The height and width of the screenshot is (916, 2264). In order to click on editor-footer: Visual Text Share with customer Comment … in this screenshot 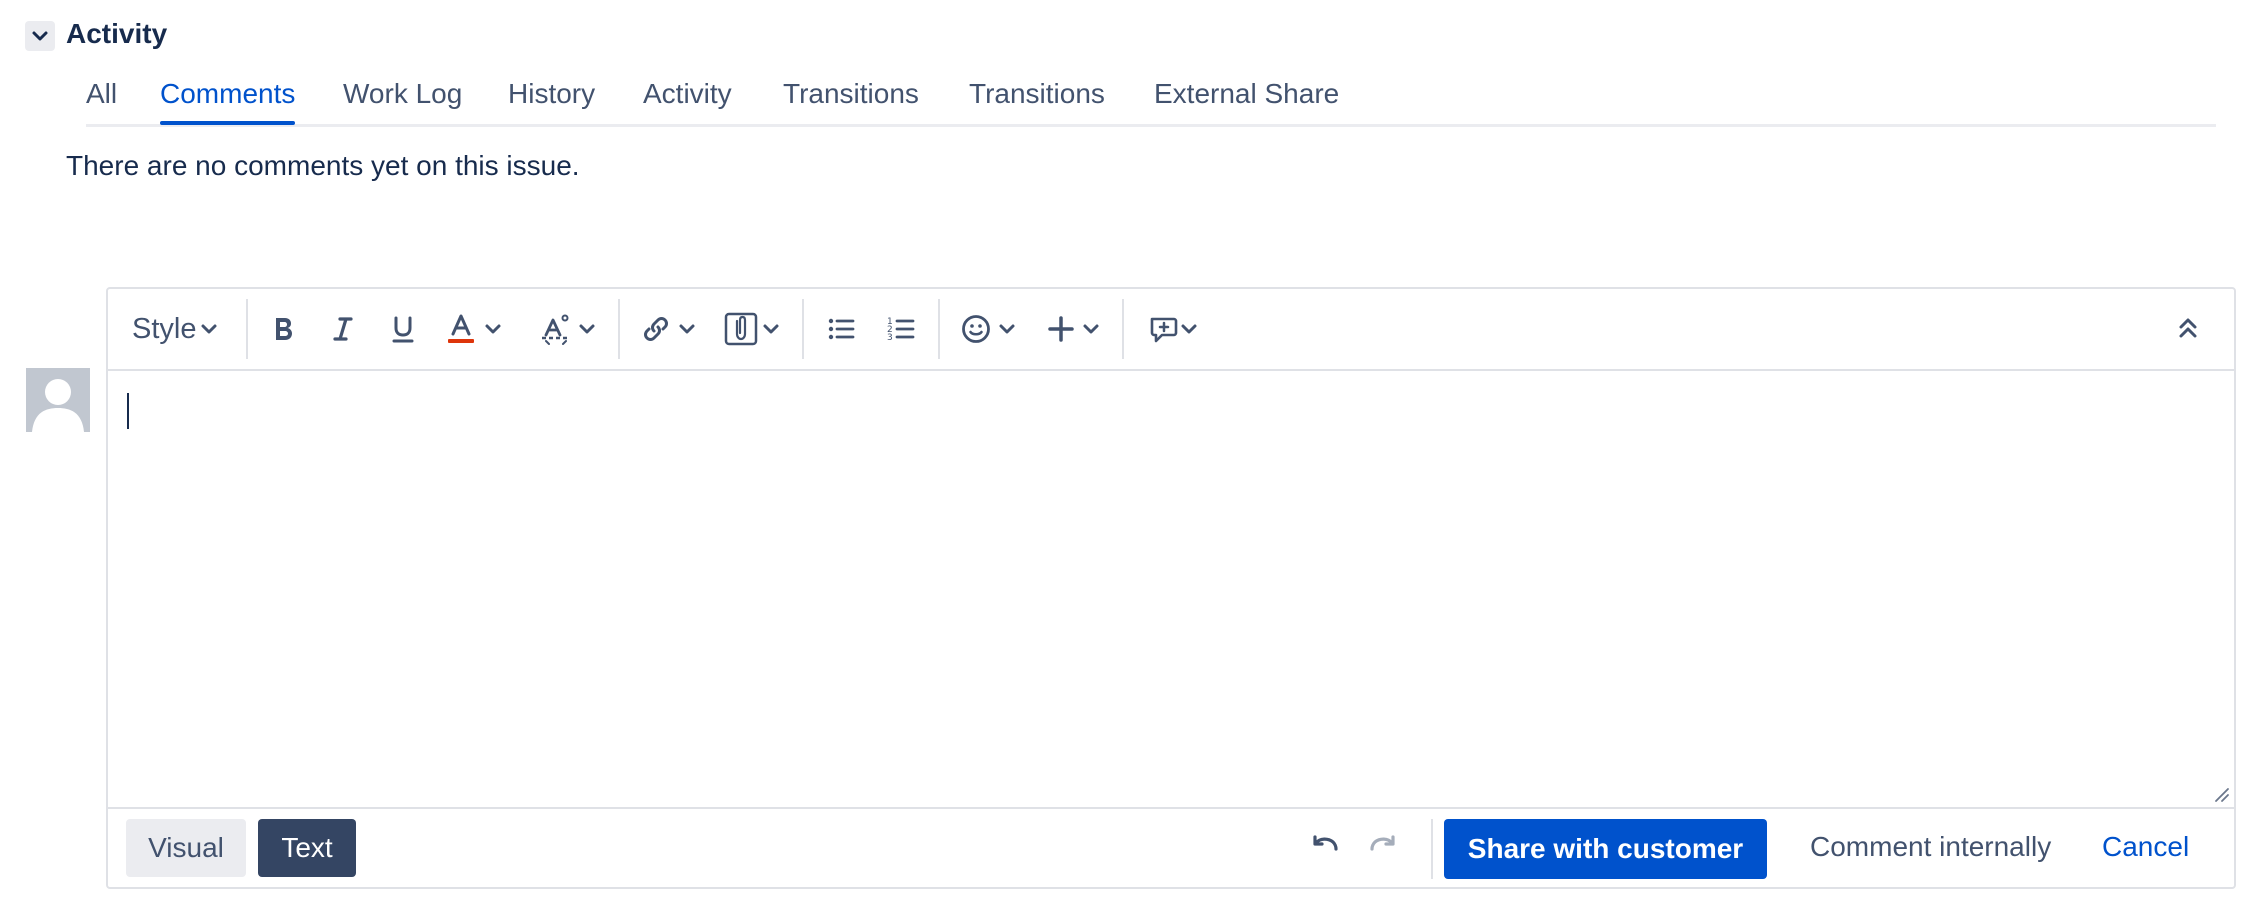, I will do `click(1171, 848)`.